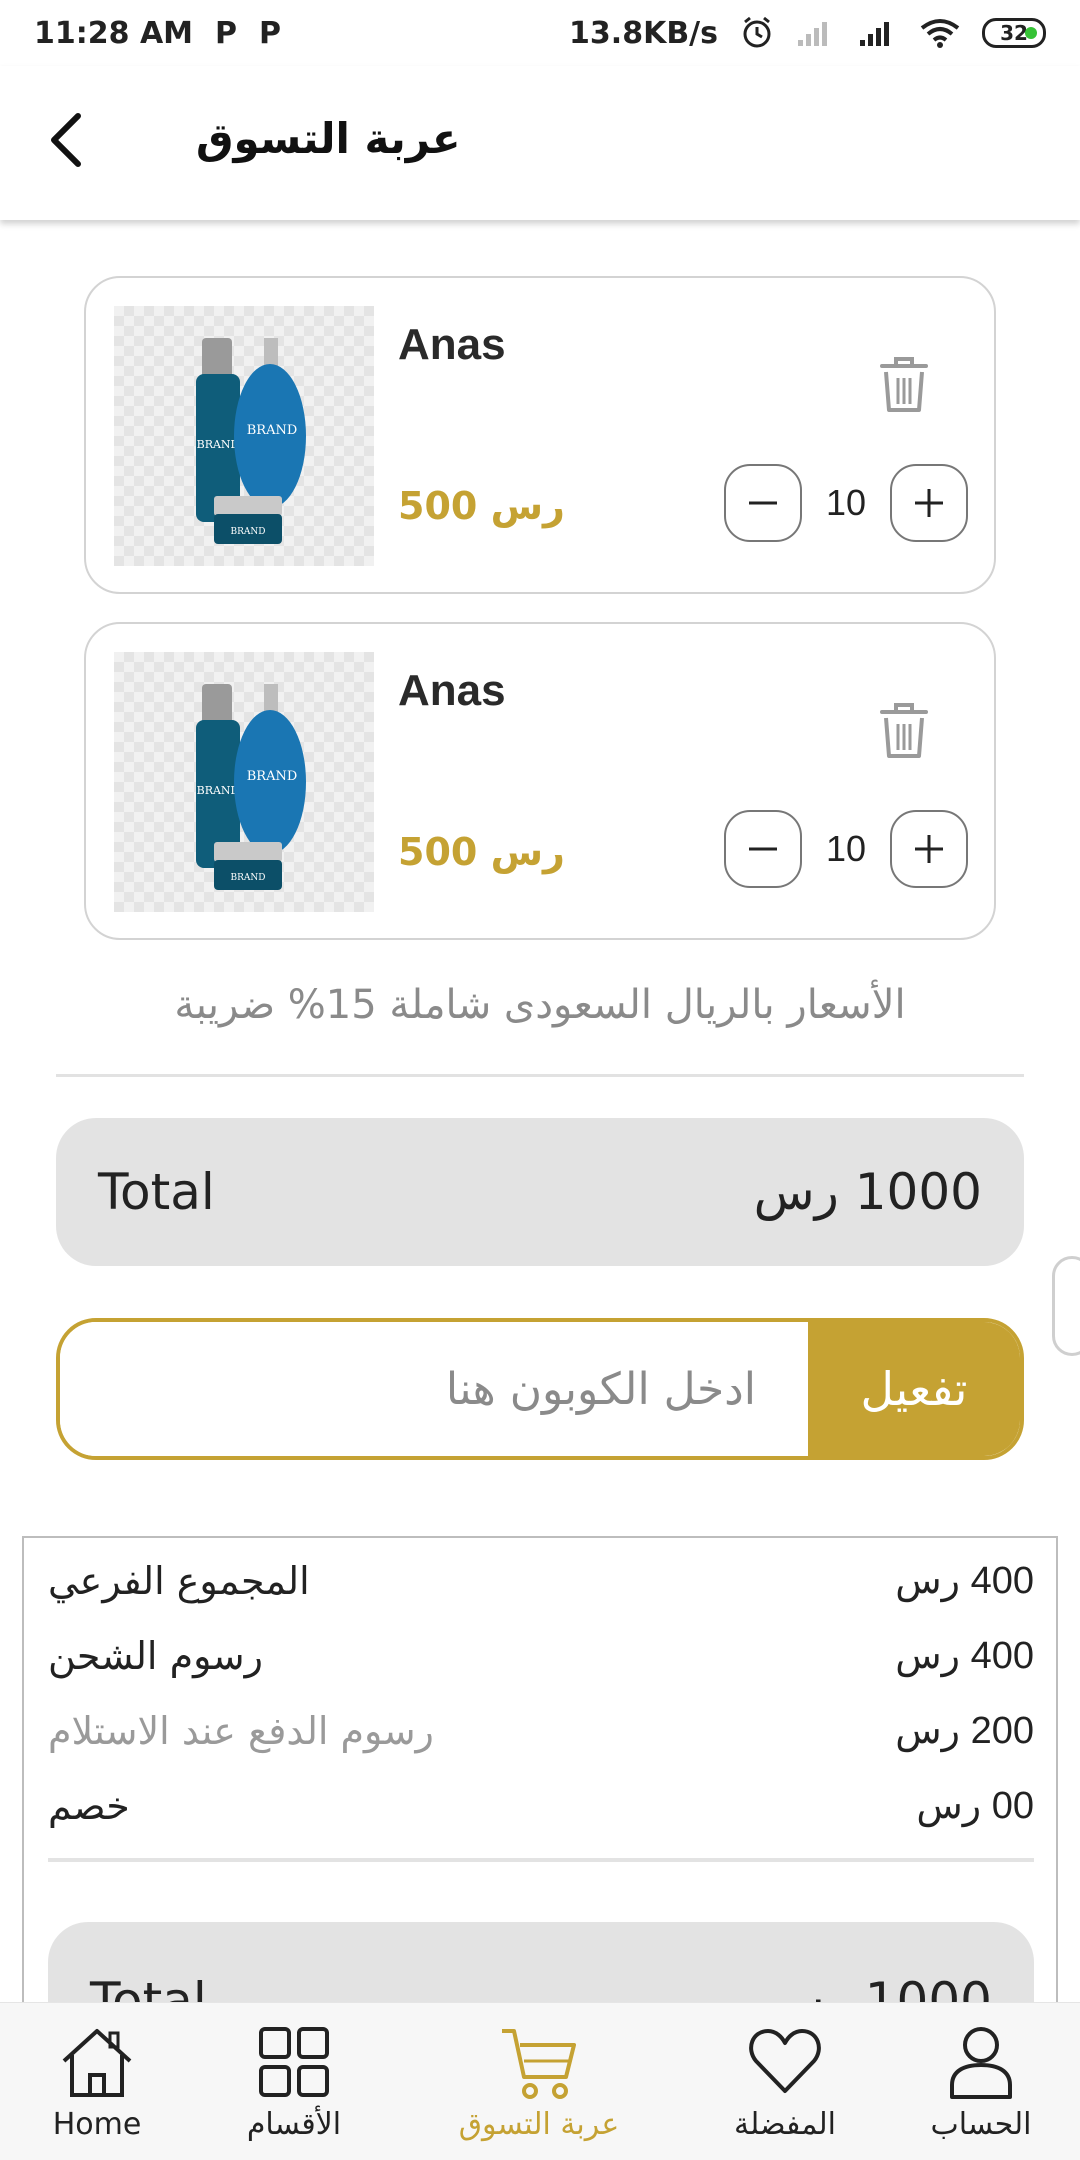 This screenshot has height=2160, width=1080. I want to click on summary-row-cod-fee: رسوم الدفع عند الاستلام 200 رس, so click(541, 1730).